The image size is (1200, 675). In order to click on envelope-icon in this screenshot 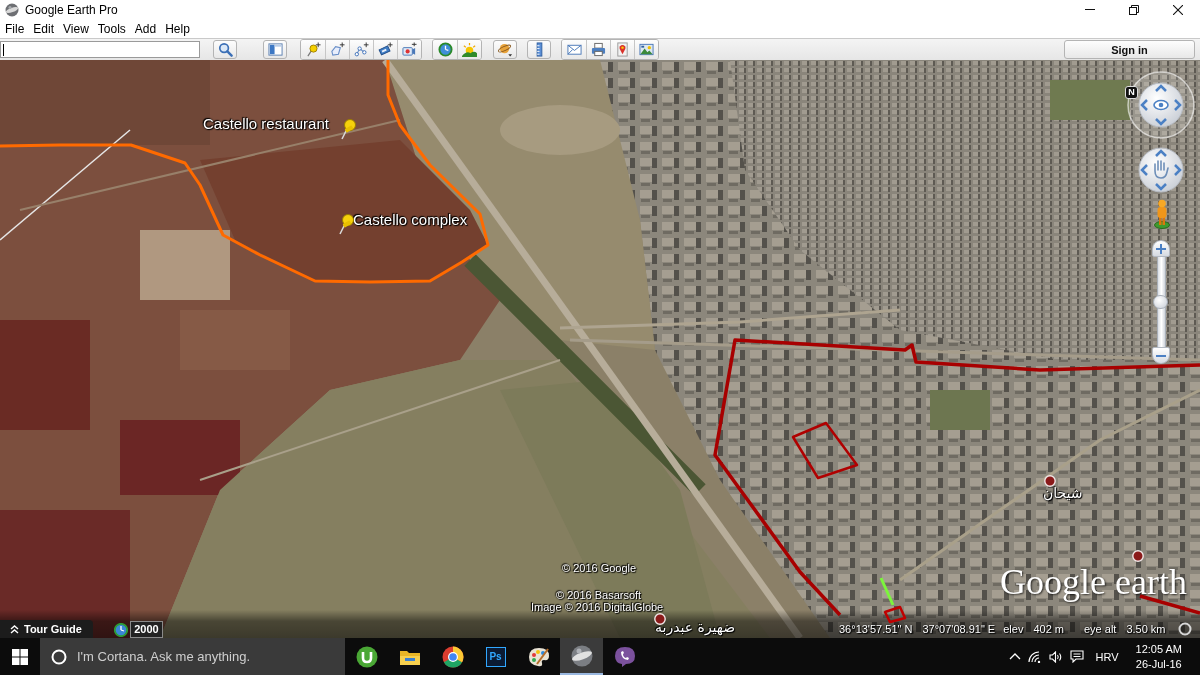, I will do `click(574, 49)`.